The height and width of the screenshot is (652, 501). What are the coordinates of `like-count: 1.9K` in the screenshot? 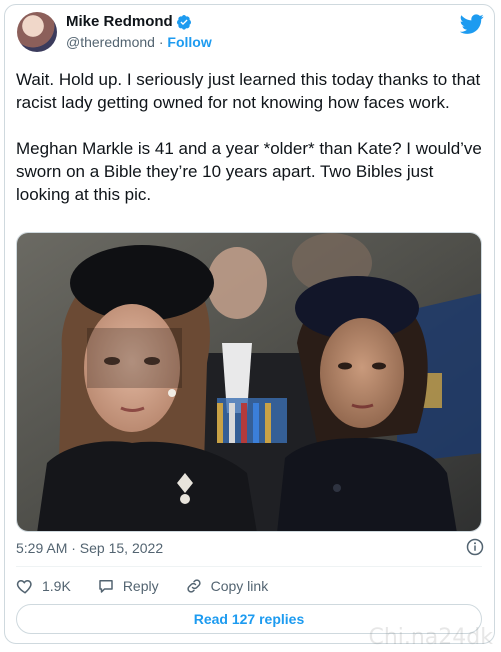 It's located at (56, 586).